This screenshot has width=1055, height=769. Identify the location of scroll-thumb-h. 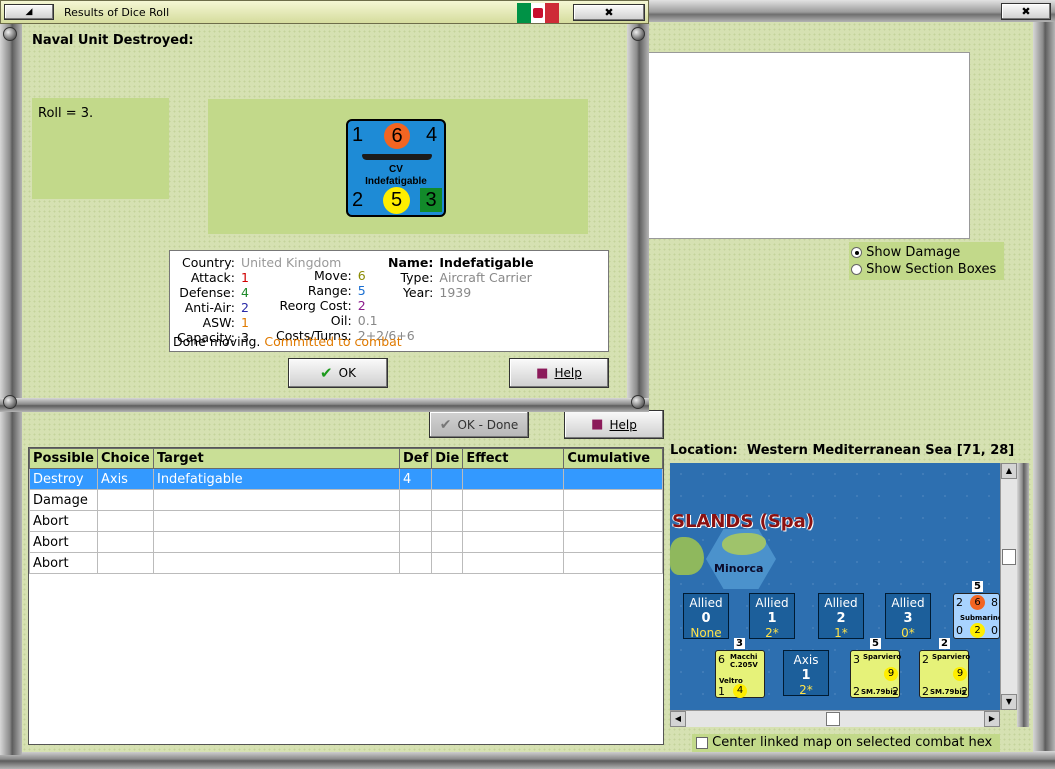
(833, 719).